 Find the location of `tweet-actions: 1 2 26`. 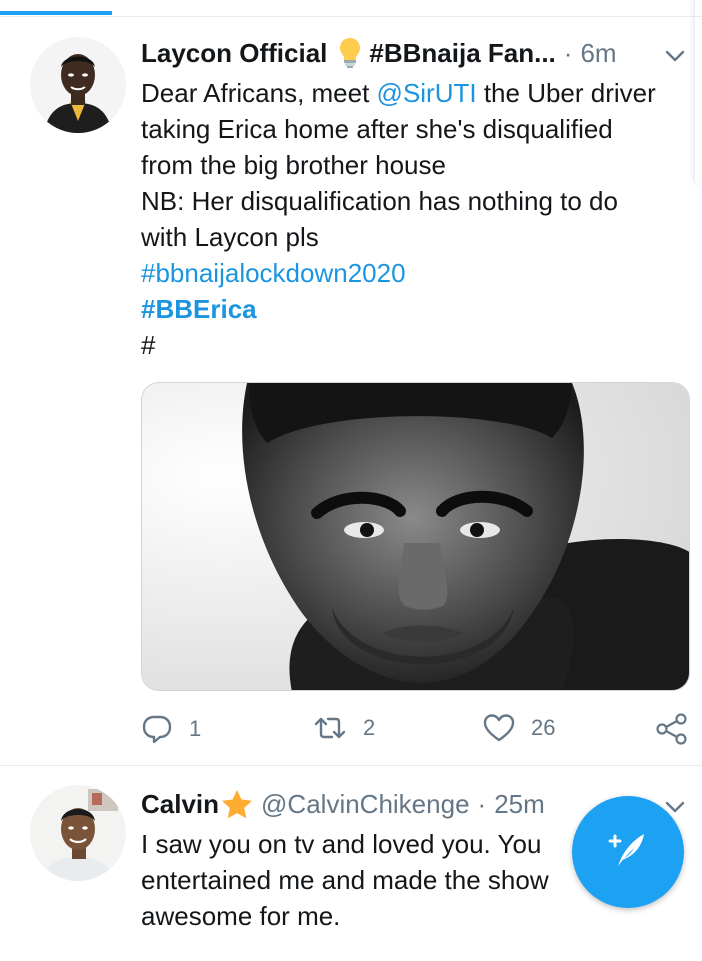

tweet-actions: 1 2 26 is located at coordinates (416, 730).